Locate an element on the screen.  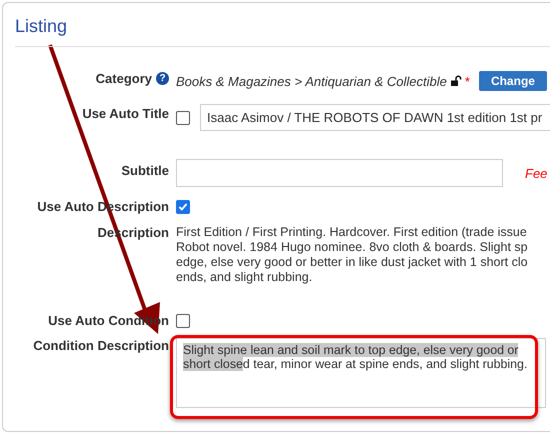
description-text: edge, else very good or better in like dust jacket with 1 short clo is located at coordinates (352, 262).